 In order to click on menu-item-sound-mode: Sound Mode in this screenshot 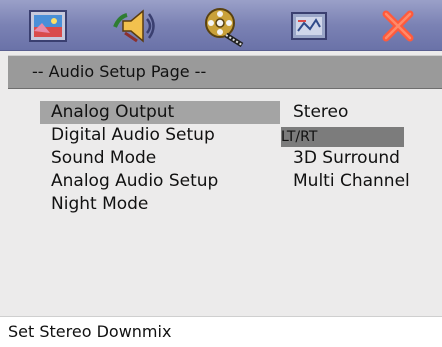, I will do `click(160, 158)`.